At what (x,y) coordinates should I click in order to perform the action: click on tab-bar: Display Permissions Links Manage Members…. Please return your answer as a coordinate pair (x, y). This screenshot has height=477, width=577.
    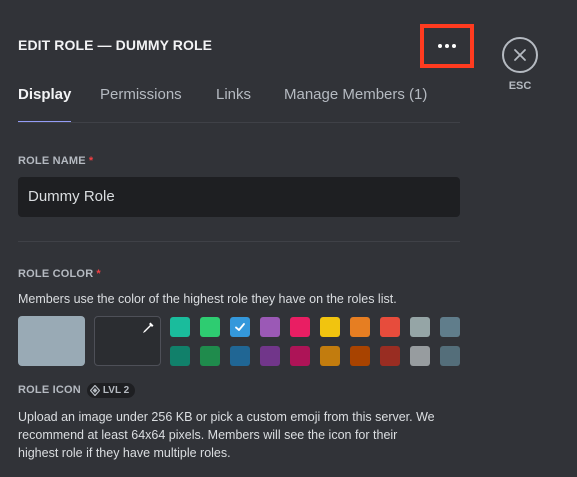
    Looking at the image, I should click on (239, 104).